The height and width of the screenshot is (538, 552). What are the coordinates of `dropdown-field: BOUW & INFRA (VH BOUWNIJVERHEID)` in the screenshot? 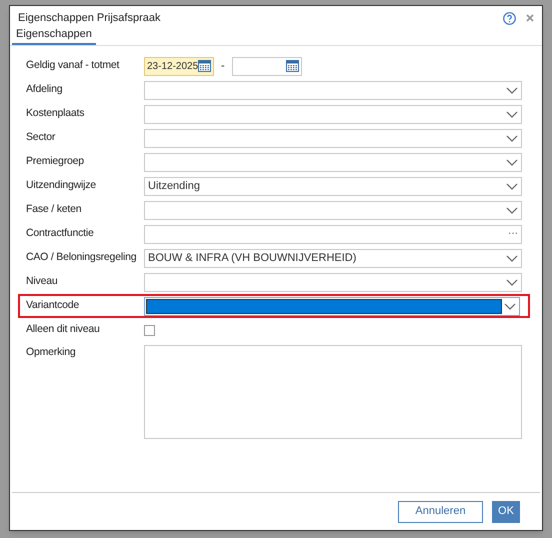 It's located at (333, 258).